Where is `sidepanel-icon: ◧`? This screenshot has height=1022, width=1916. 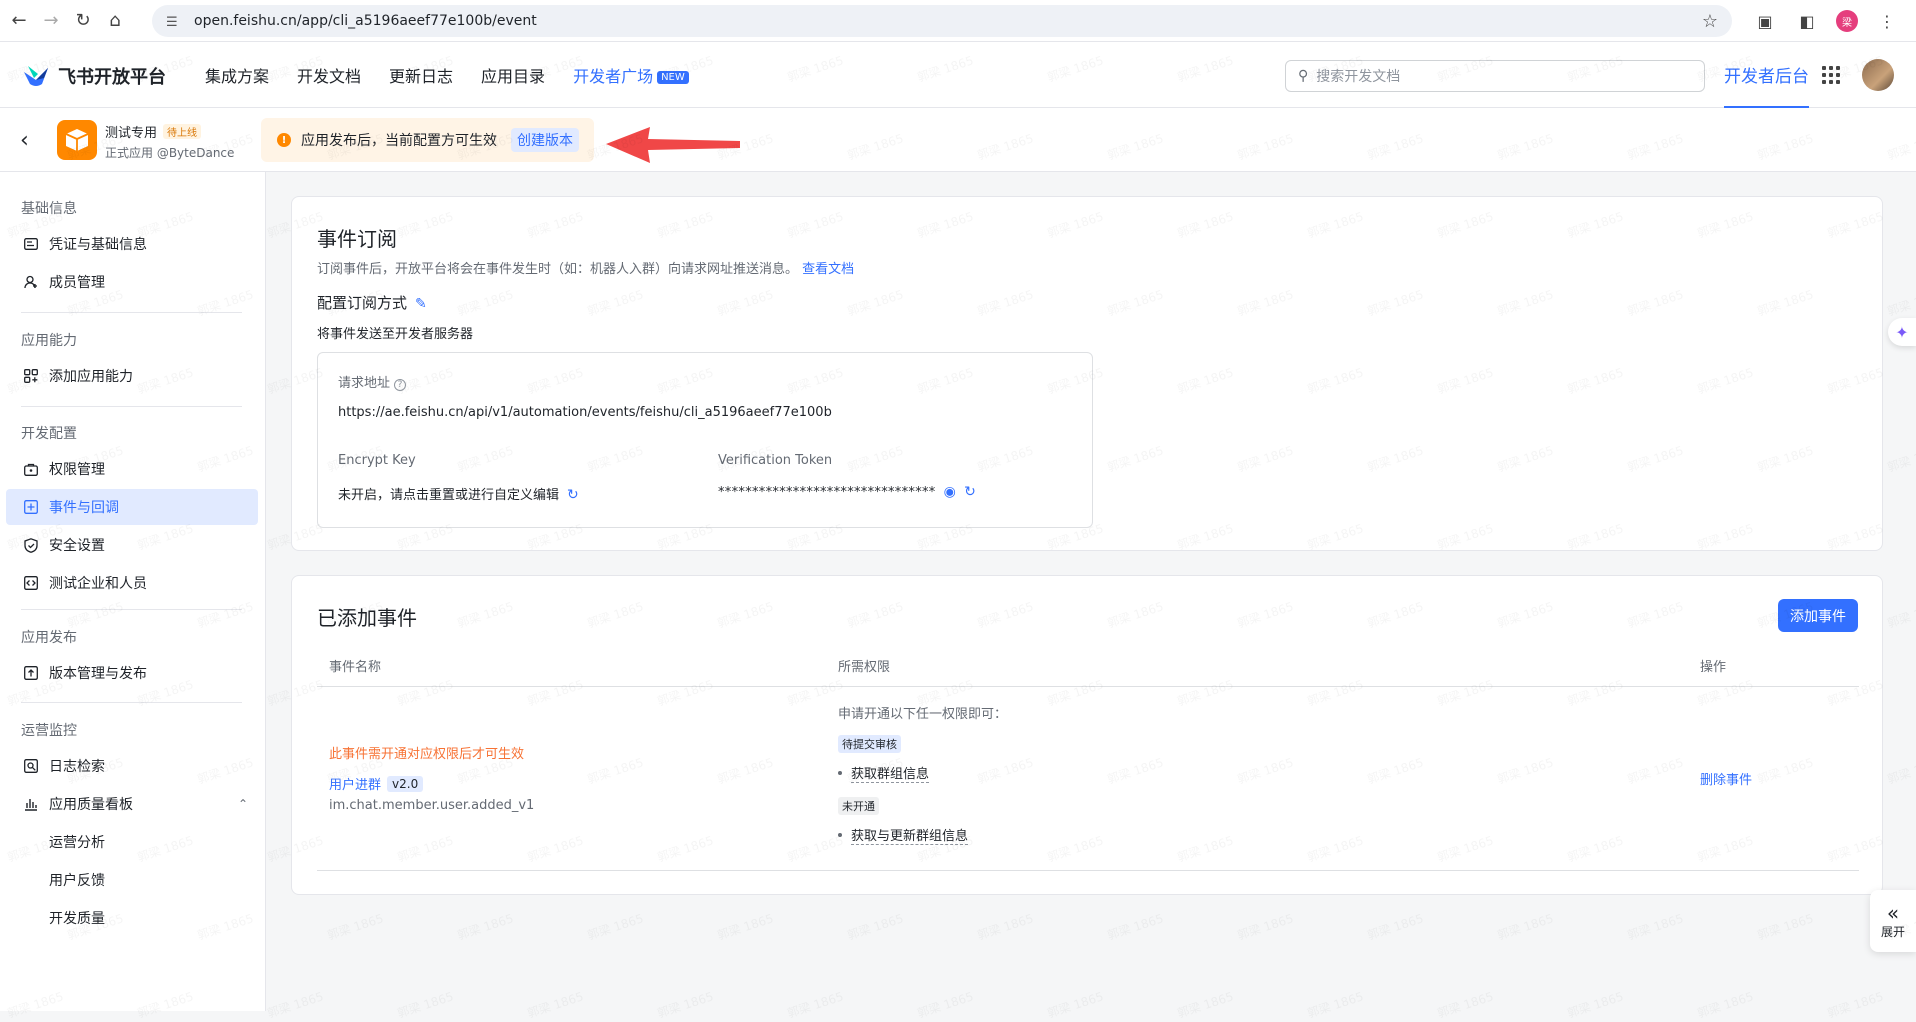
sidepanel-icon: ◧ is located at coordinates (1807, 21).